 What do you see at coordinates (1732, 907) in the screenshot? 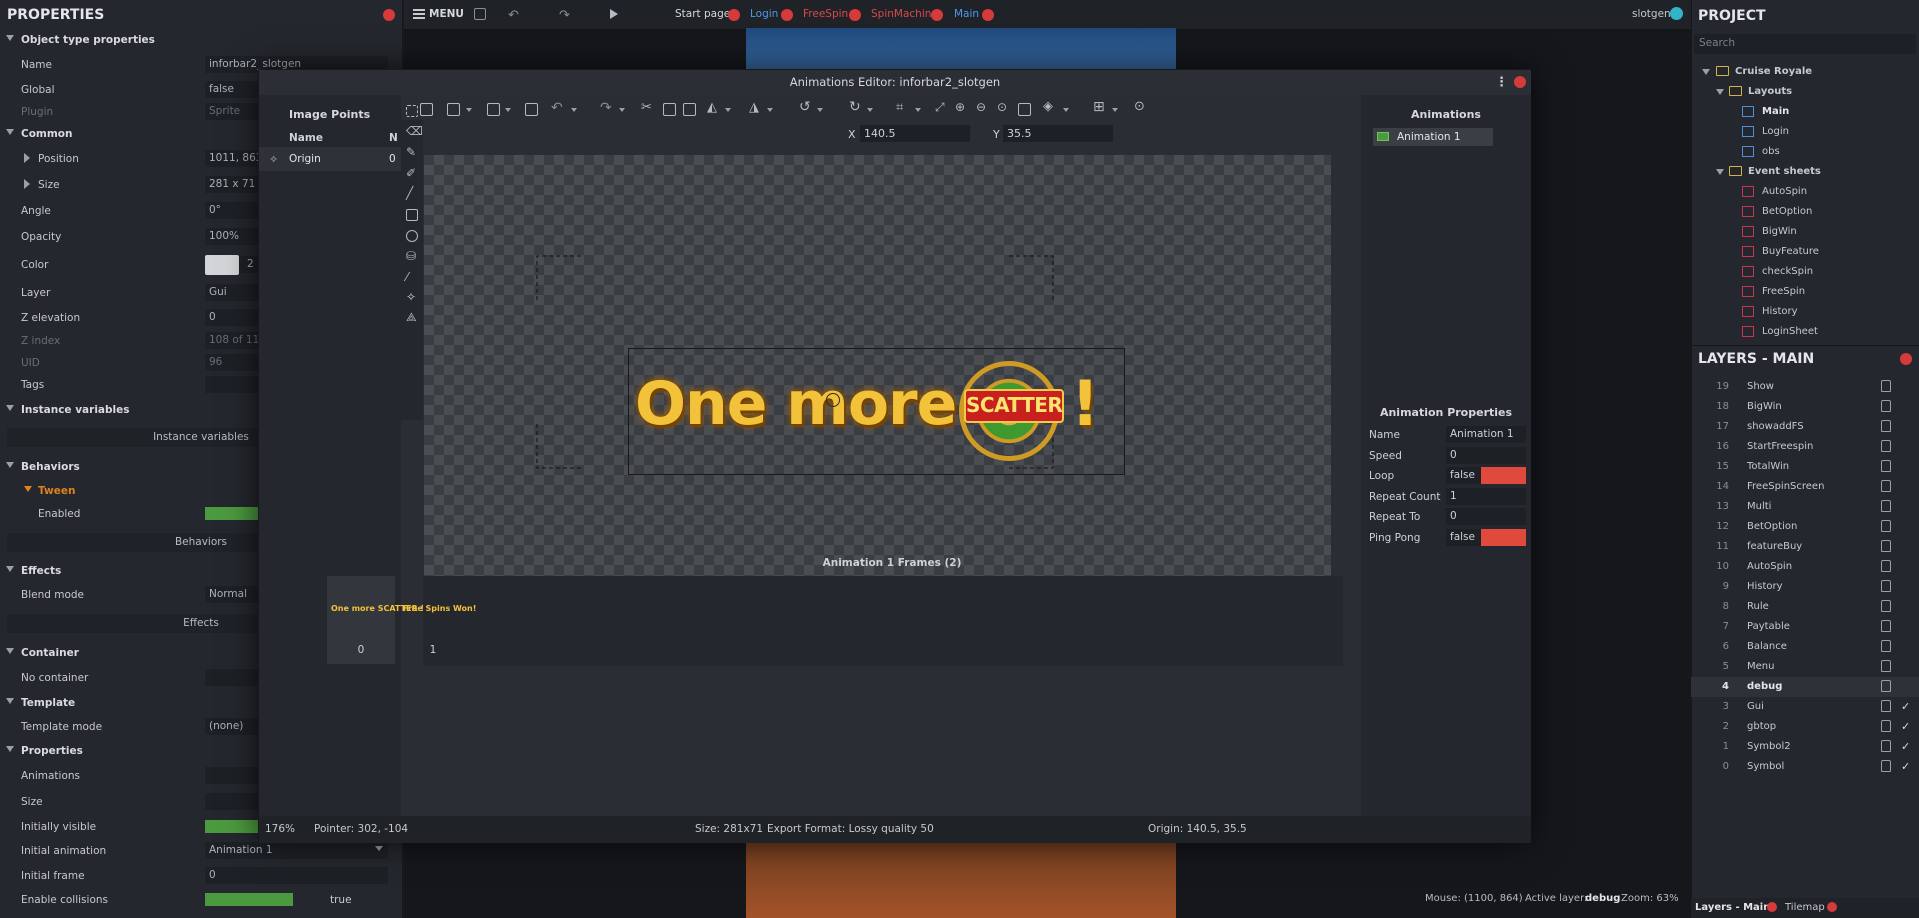
I see `tab-layers-main: Layers - Main` at bounding box center [1732, 907].